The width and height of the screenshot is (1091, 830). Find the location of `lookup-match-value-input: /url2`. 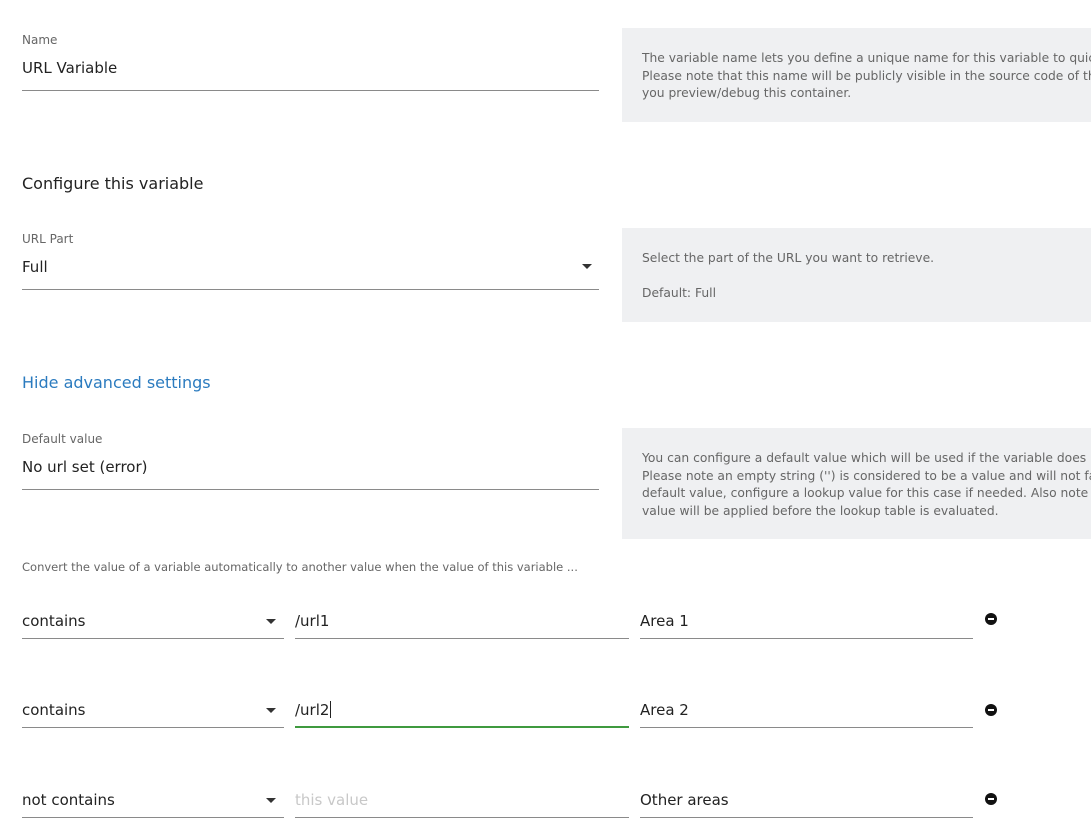

lookup-match-value-input: /url2 is located at coordinates (462, 711).